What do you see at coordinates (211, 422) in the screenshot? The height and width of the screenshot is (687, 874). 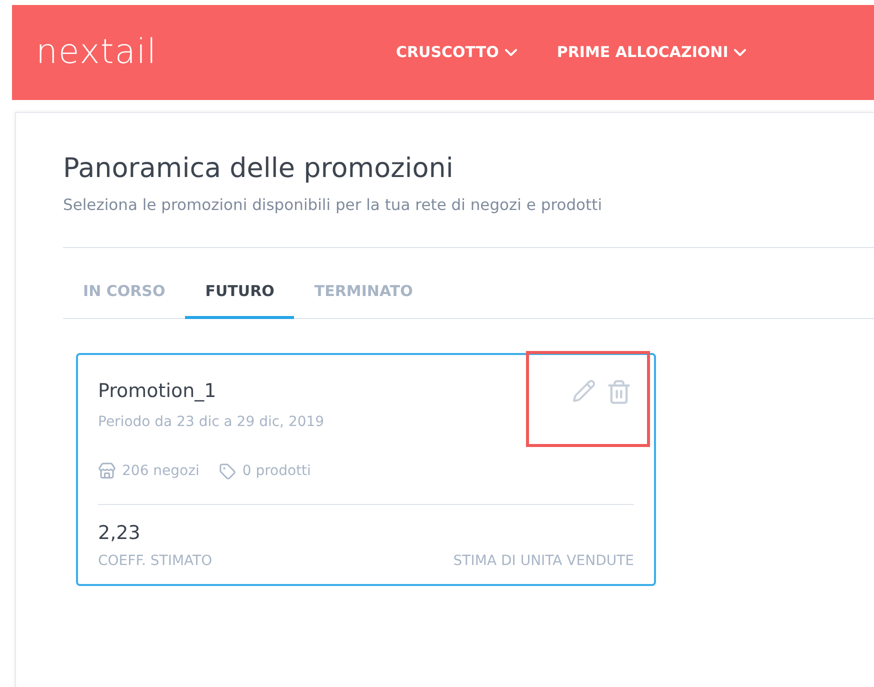 I see `promotion-period: Periodo da 23 dic a 29 dic, 2019` at bounding box center [211, 422].